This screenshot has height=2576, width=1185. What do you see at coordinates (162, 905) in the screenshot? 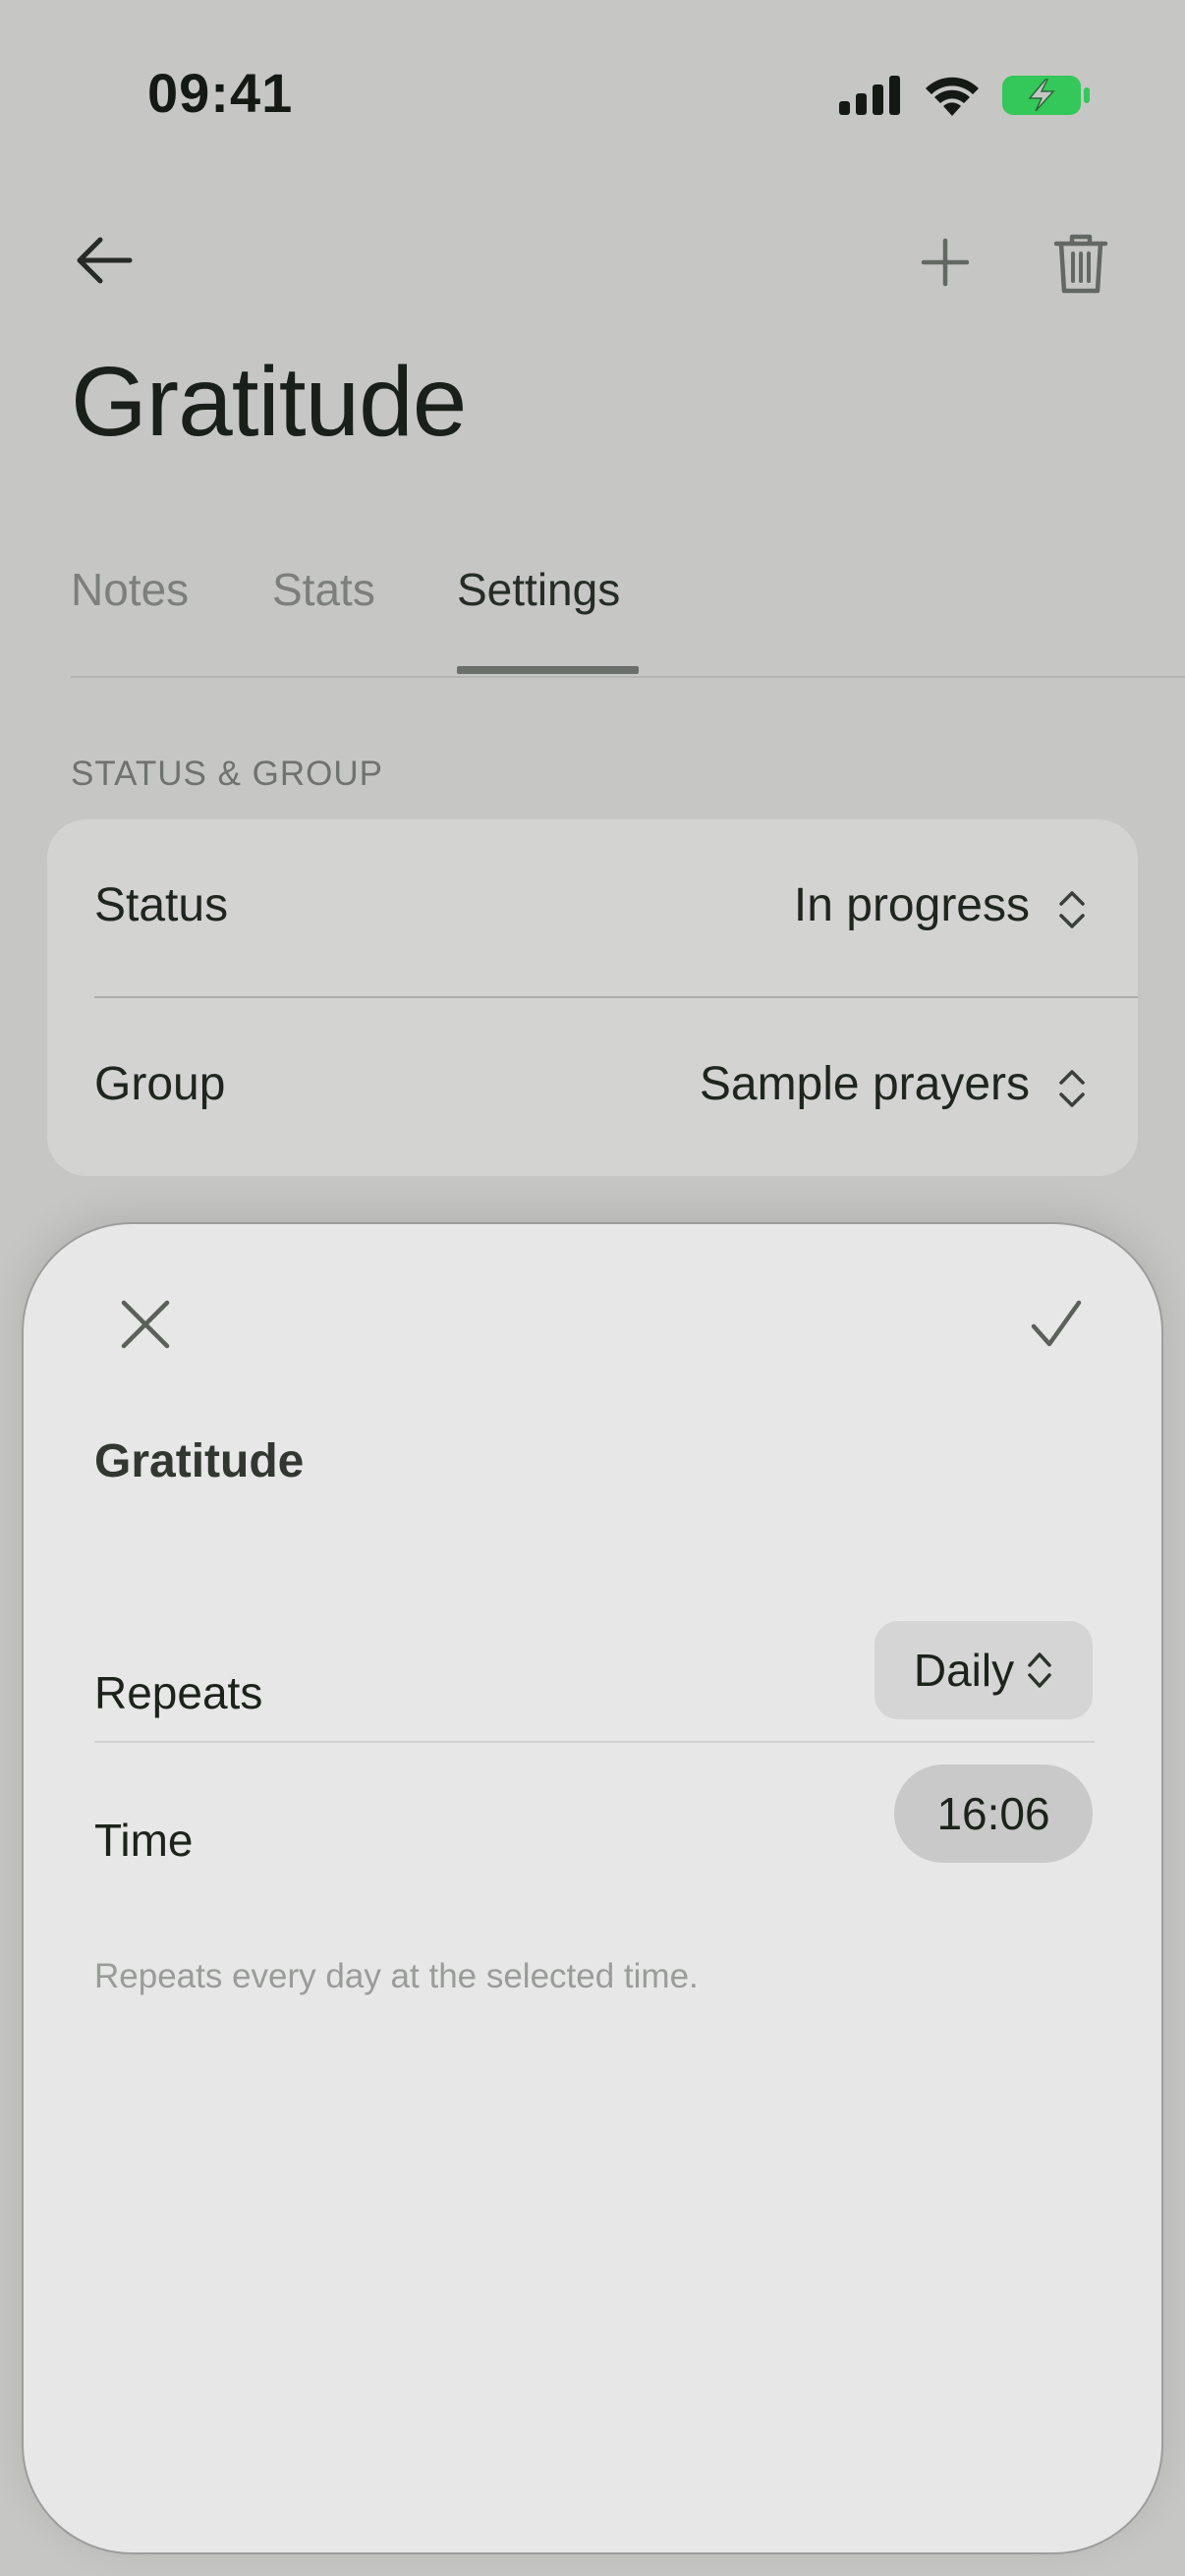
I see `status-label: Status` at bounding box center [162, 905].